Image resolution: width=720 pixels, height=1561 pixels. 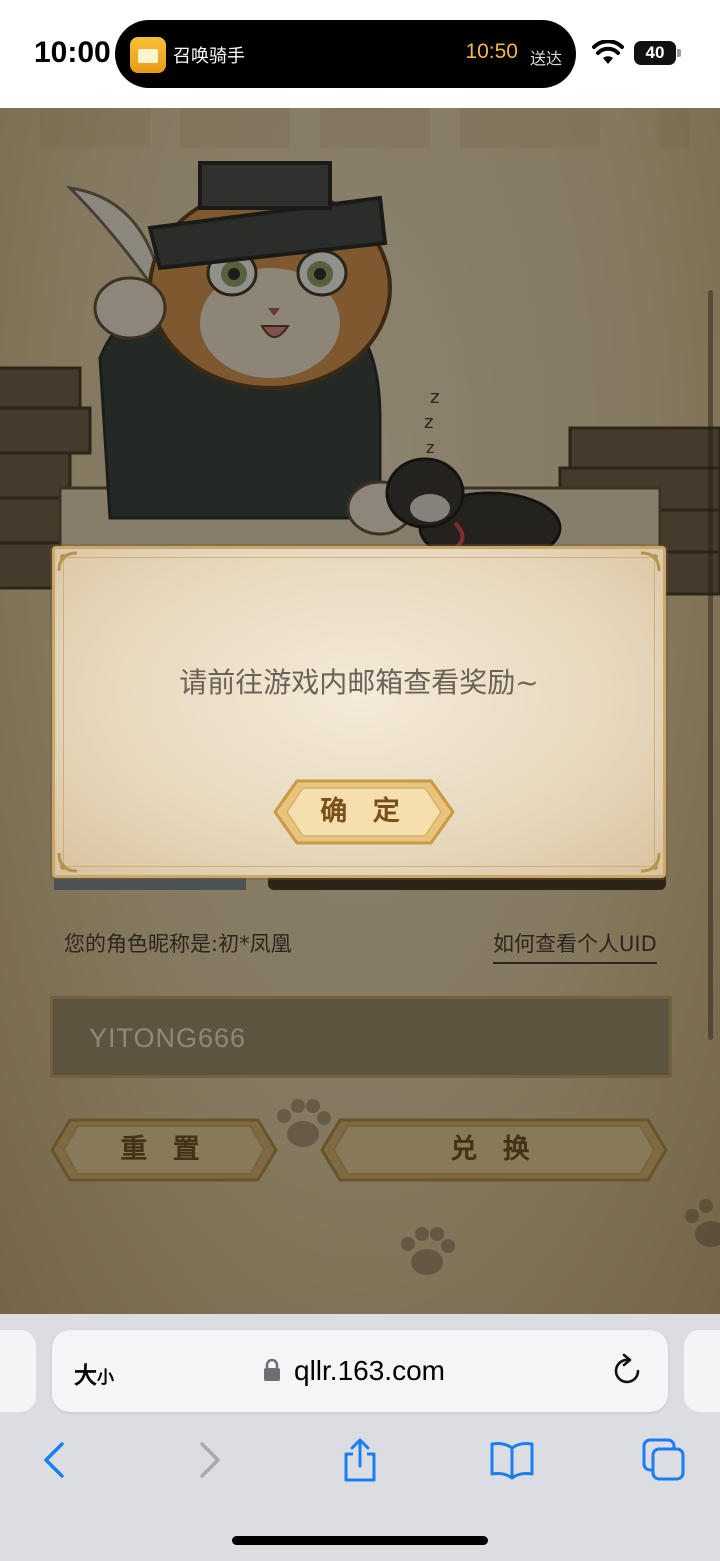 I want to click on dialog-message: 请前往游戏内邮箱查看奖励~, so click(x=359, y=682).